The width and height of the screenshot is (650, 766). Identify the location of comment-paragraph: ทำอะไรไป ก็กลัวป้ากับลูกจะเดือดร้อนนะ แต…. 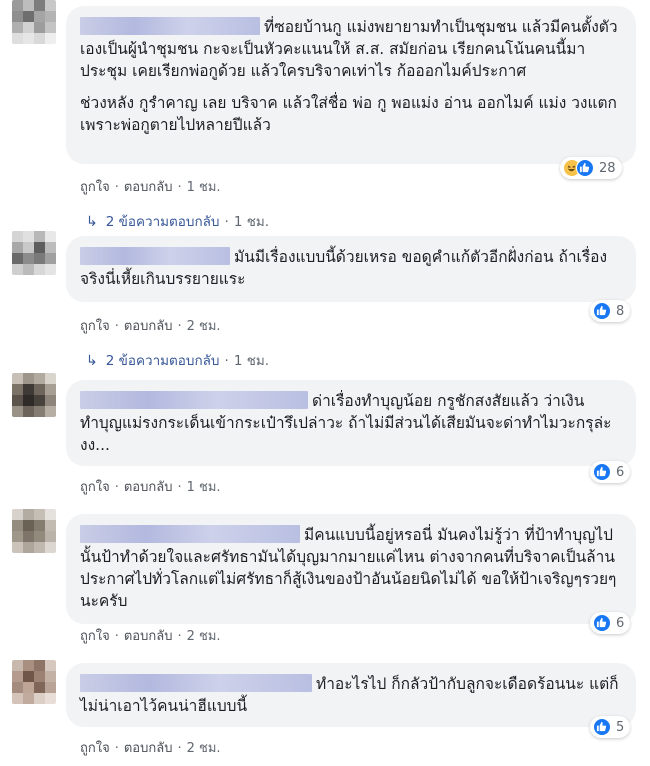
(349, 694).